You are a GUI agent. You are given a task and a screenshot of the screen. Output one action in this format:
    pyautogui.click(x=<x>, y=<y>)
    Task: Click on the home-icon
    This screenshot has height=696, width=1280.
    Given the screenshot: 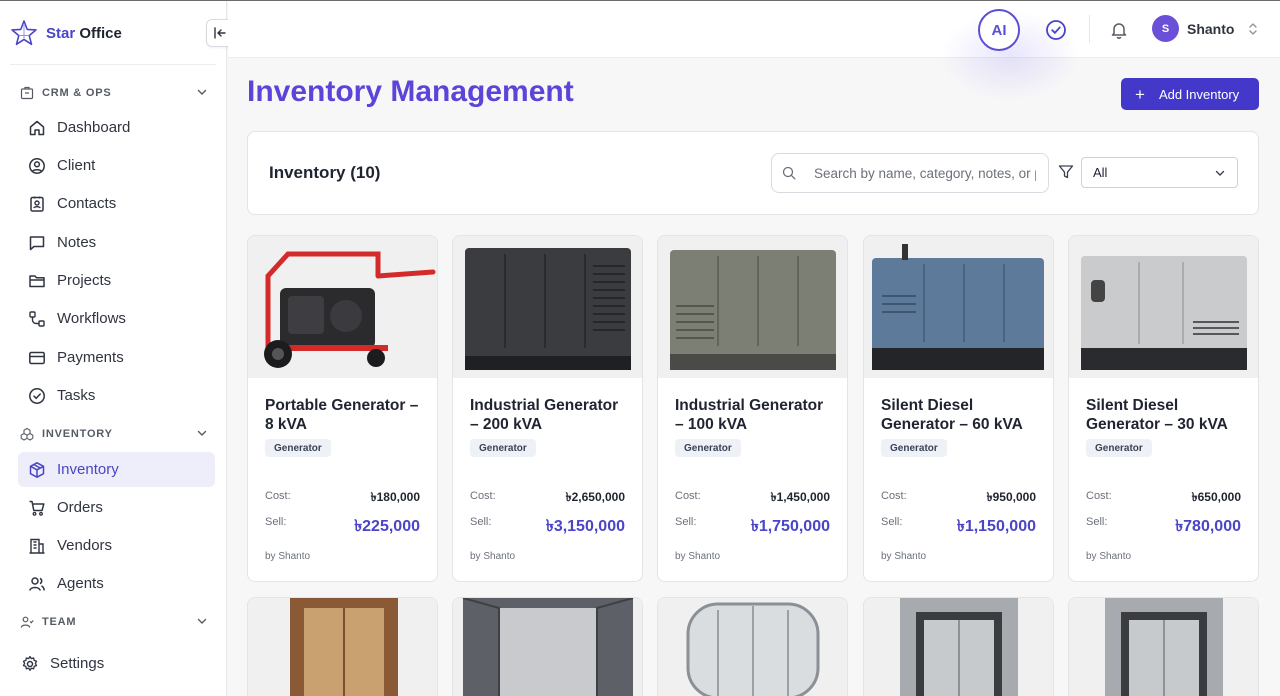 What is the action you would take?
    pyautogui.click(x=37, y=127)
    